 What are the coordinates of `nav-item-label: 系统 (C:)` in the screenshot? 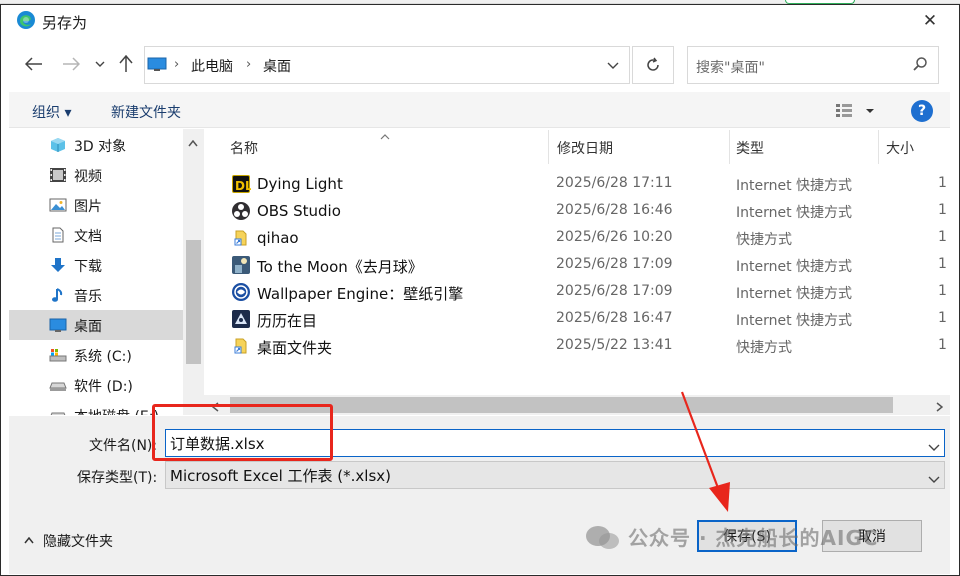 It's located at (103, 357).